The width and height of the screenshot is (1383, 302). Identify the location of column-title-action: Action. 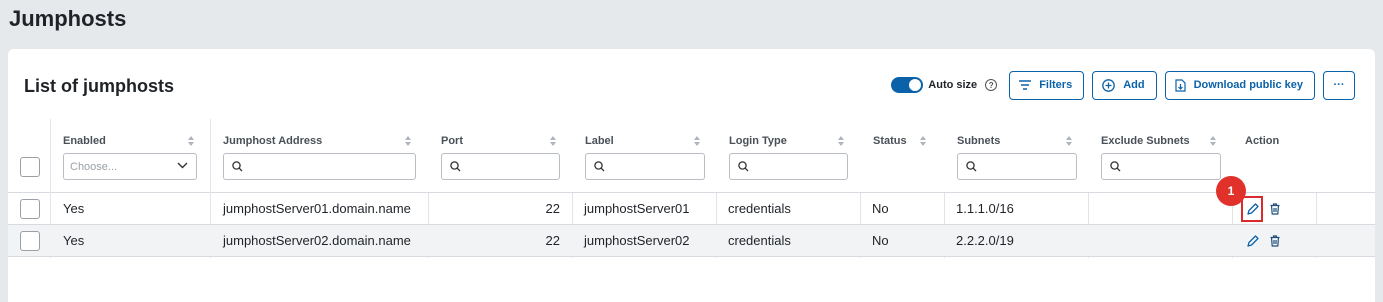
(1262, 141).